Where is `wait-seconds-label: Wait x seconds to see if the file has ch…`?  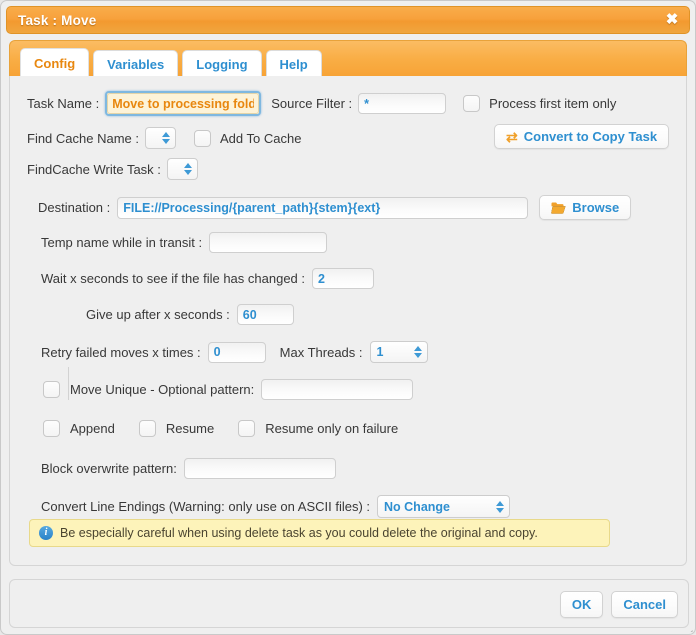
wait-seconds-label: Wait x seconds to see if the file has ch… is located at coordinates (173, 278).